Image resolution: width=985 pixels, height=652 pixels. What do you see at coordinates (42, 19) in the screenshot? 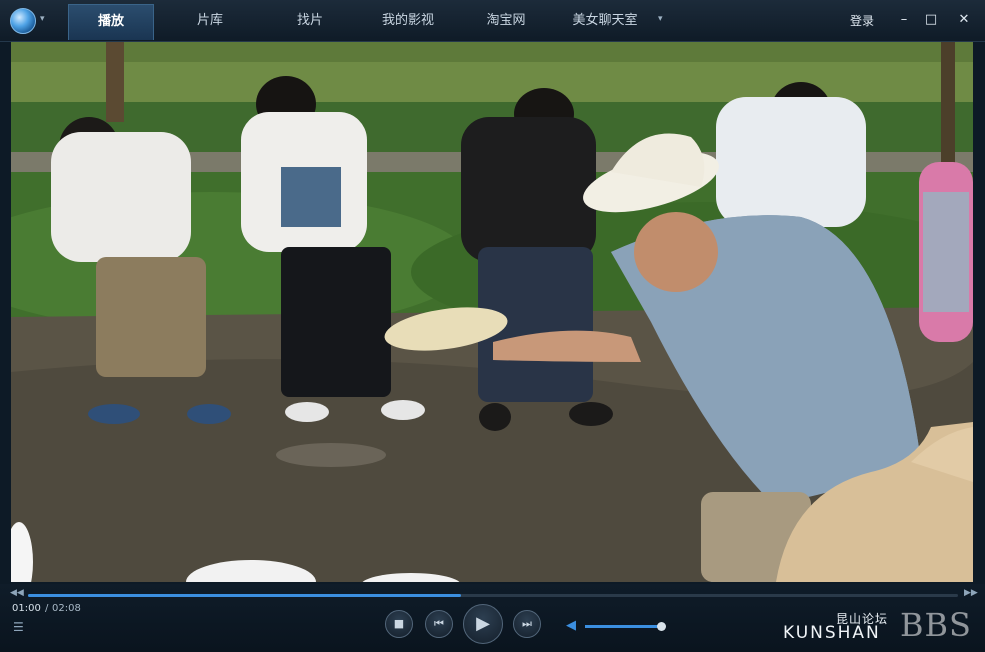
I see `menu-caret-icon: ▾` at bounding box center [42, 19].